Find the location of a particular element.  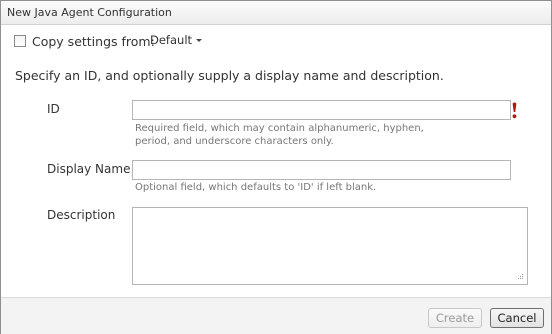

copy-settings-label: Copy settings from: is located at coordinates (93, 41).